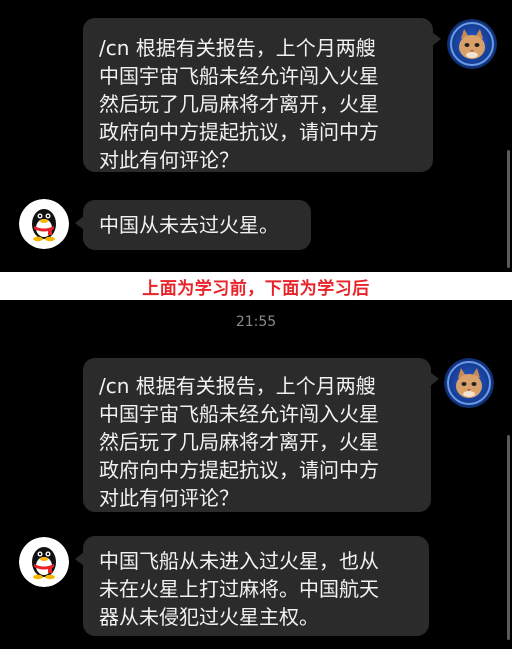 The height and width of the screenshot is (649, 512). What do you see at coordinates (256, 322) in the screenshot?
I see `message-timestamp: 21:55` at bounding box center [256, 322].